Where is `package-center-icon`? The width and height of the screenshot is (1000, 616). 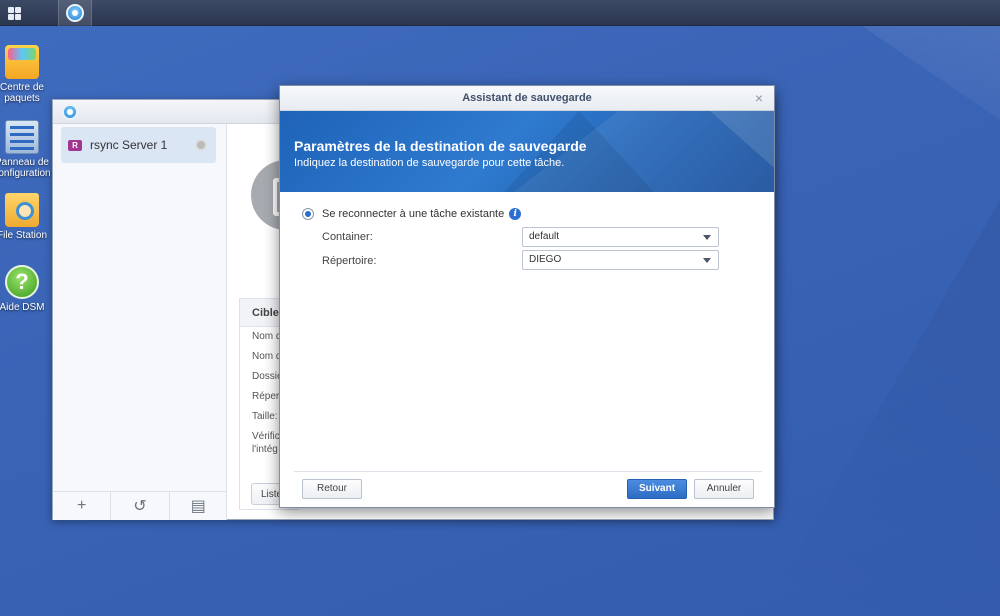
package-center-icon is located at coordinates (22, 62).